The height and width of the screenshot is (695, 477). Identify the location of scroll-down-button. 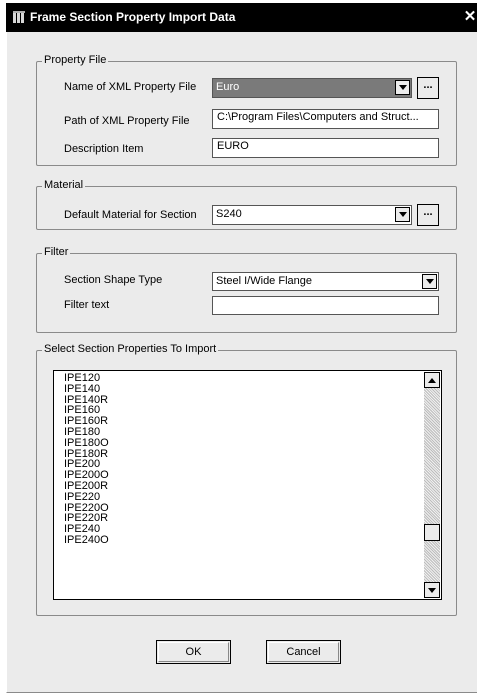
(432, 590).